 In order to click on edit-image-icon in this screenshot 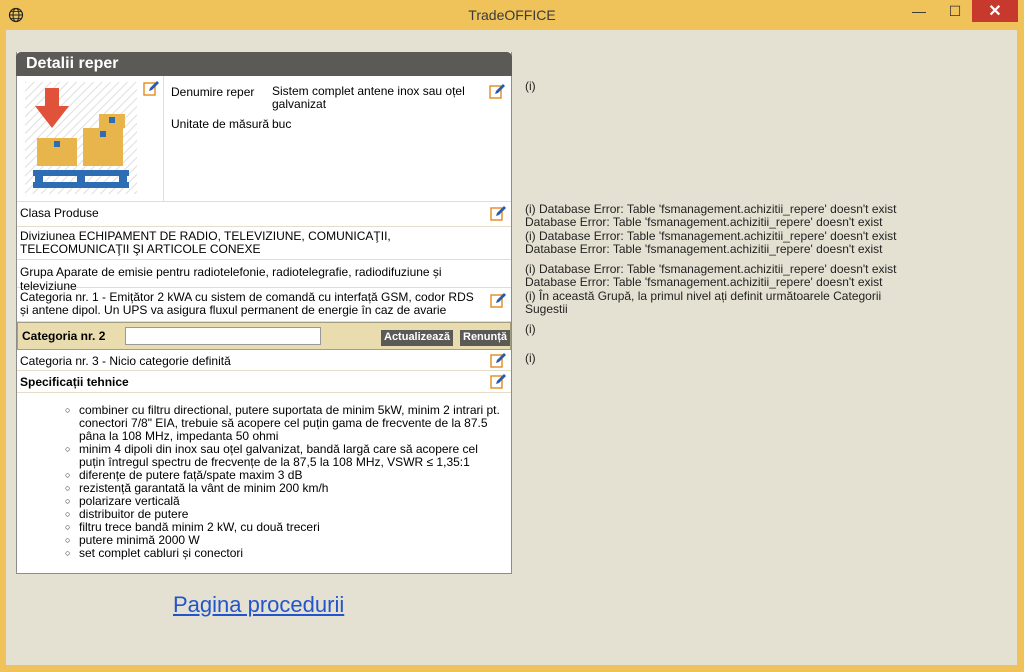, I will do `click(151, 88)`.